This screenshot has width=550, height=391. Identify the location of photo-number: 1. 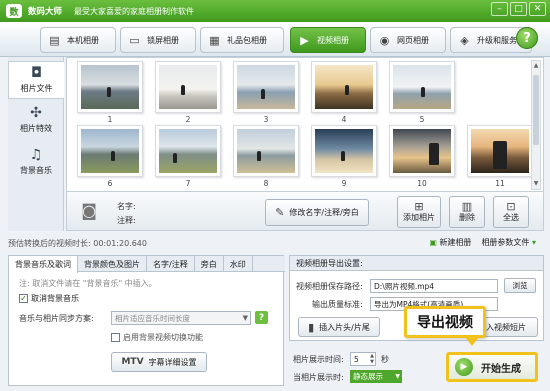
(110, 119).